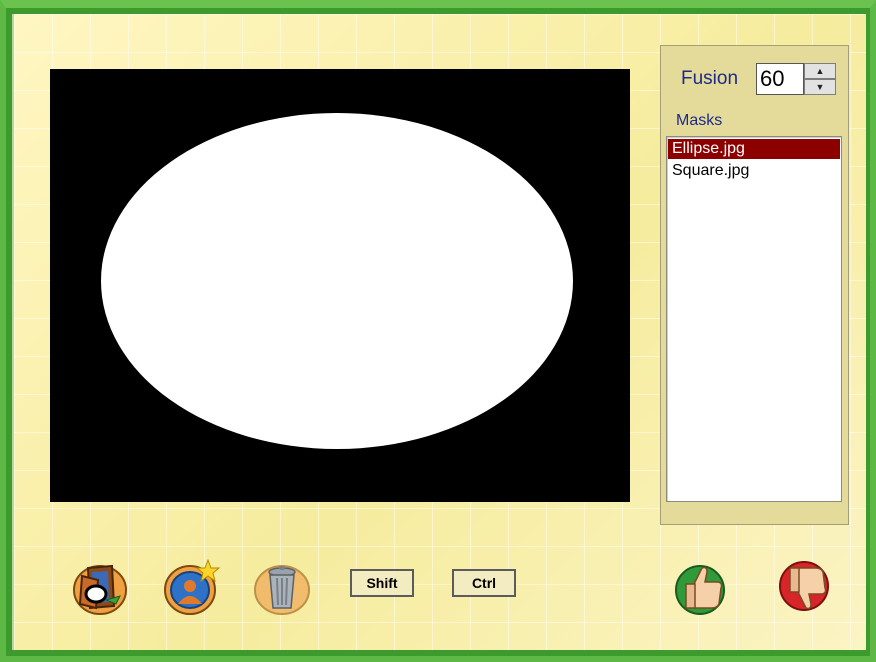 This screenshot has width=876, height=662. I want to click on mask-item-ellipse: Ellipse.jpg, so click(754, 149).